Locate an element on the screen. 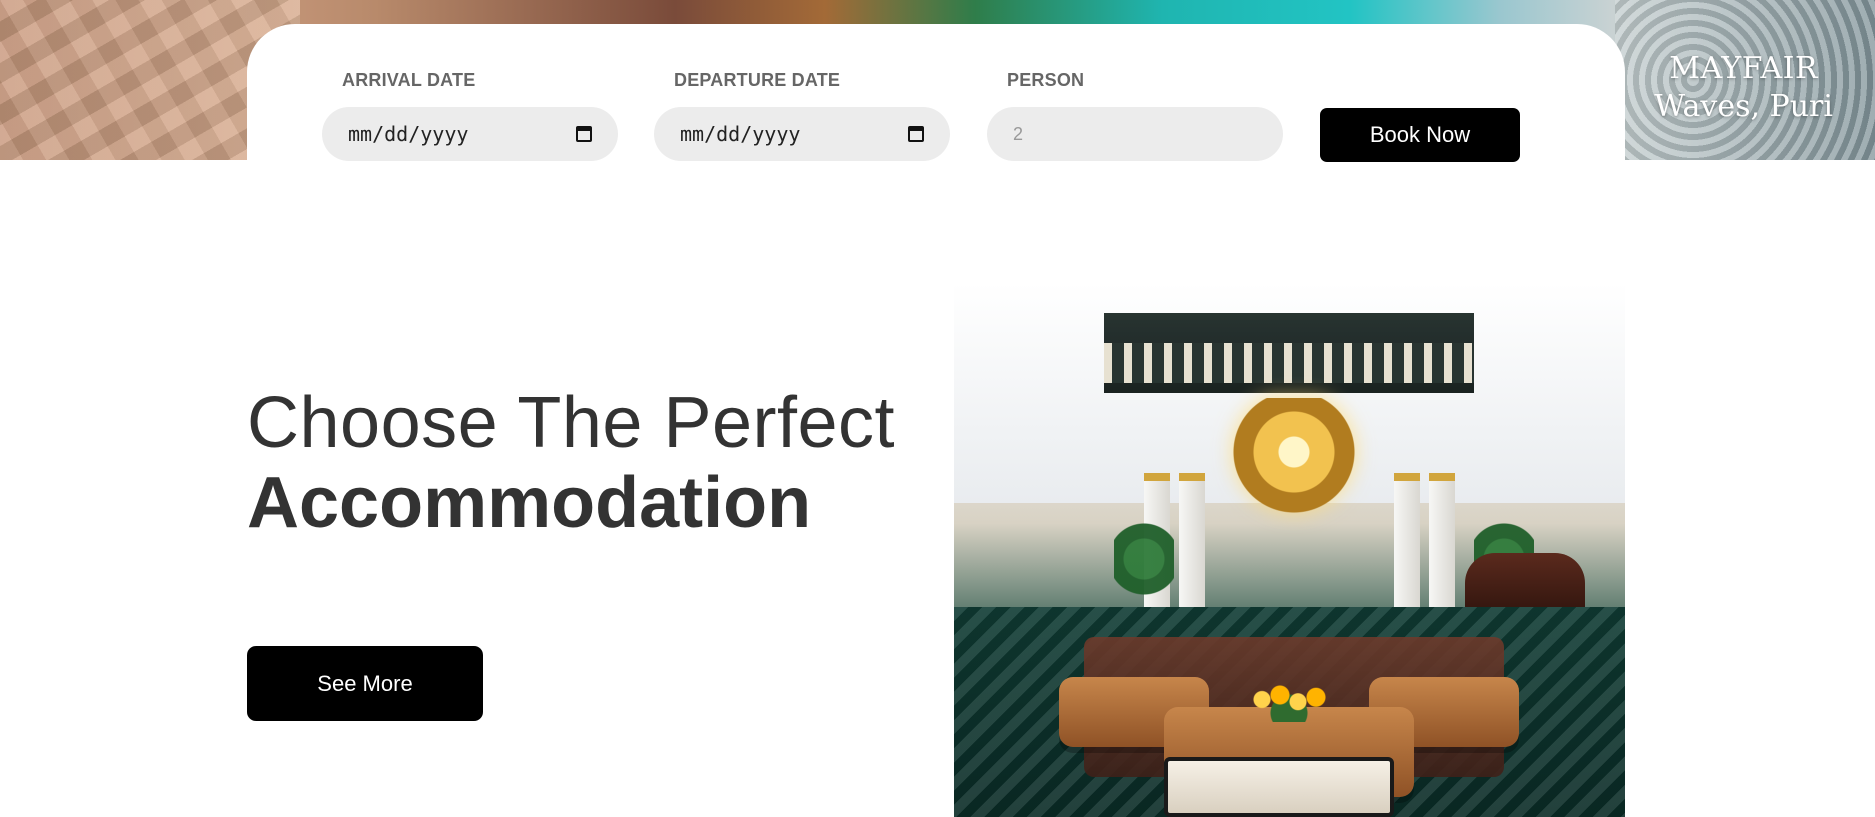 The image size is (1875, 817). person-label: PERSON is located at coordinates (1046, 80).